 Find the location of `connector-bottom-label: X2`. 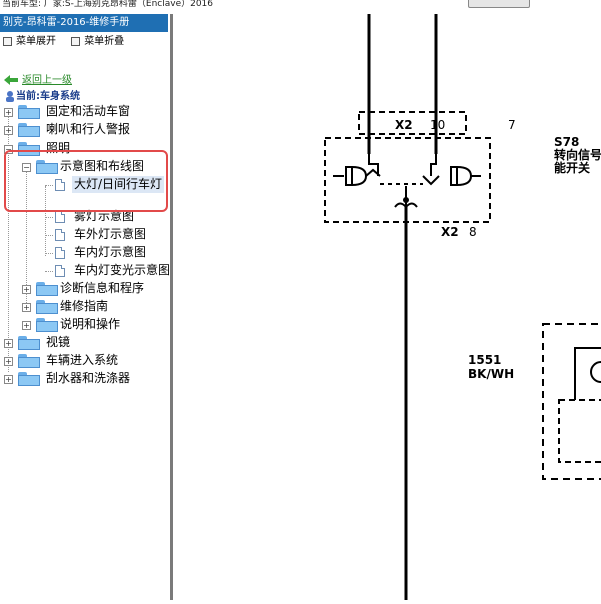

connector-bottom-label: X2 is located at coordinates (450, 232).